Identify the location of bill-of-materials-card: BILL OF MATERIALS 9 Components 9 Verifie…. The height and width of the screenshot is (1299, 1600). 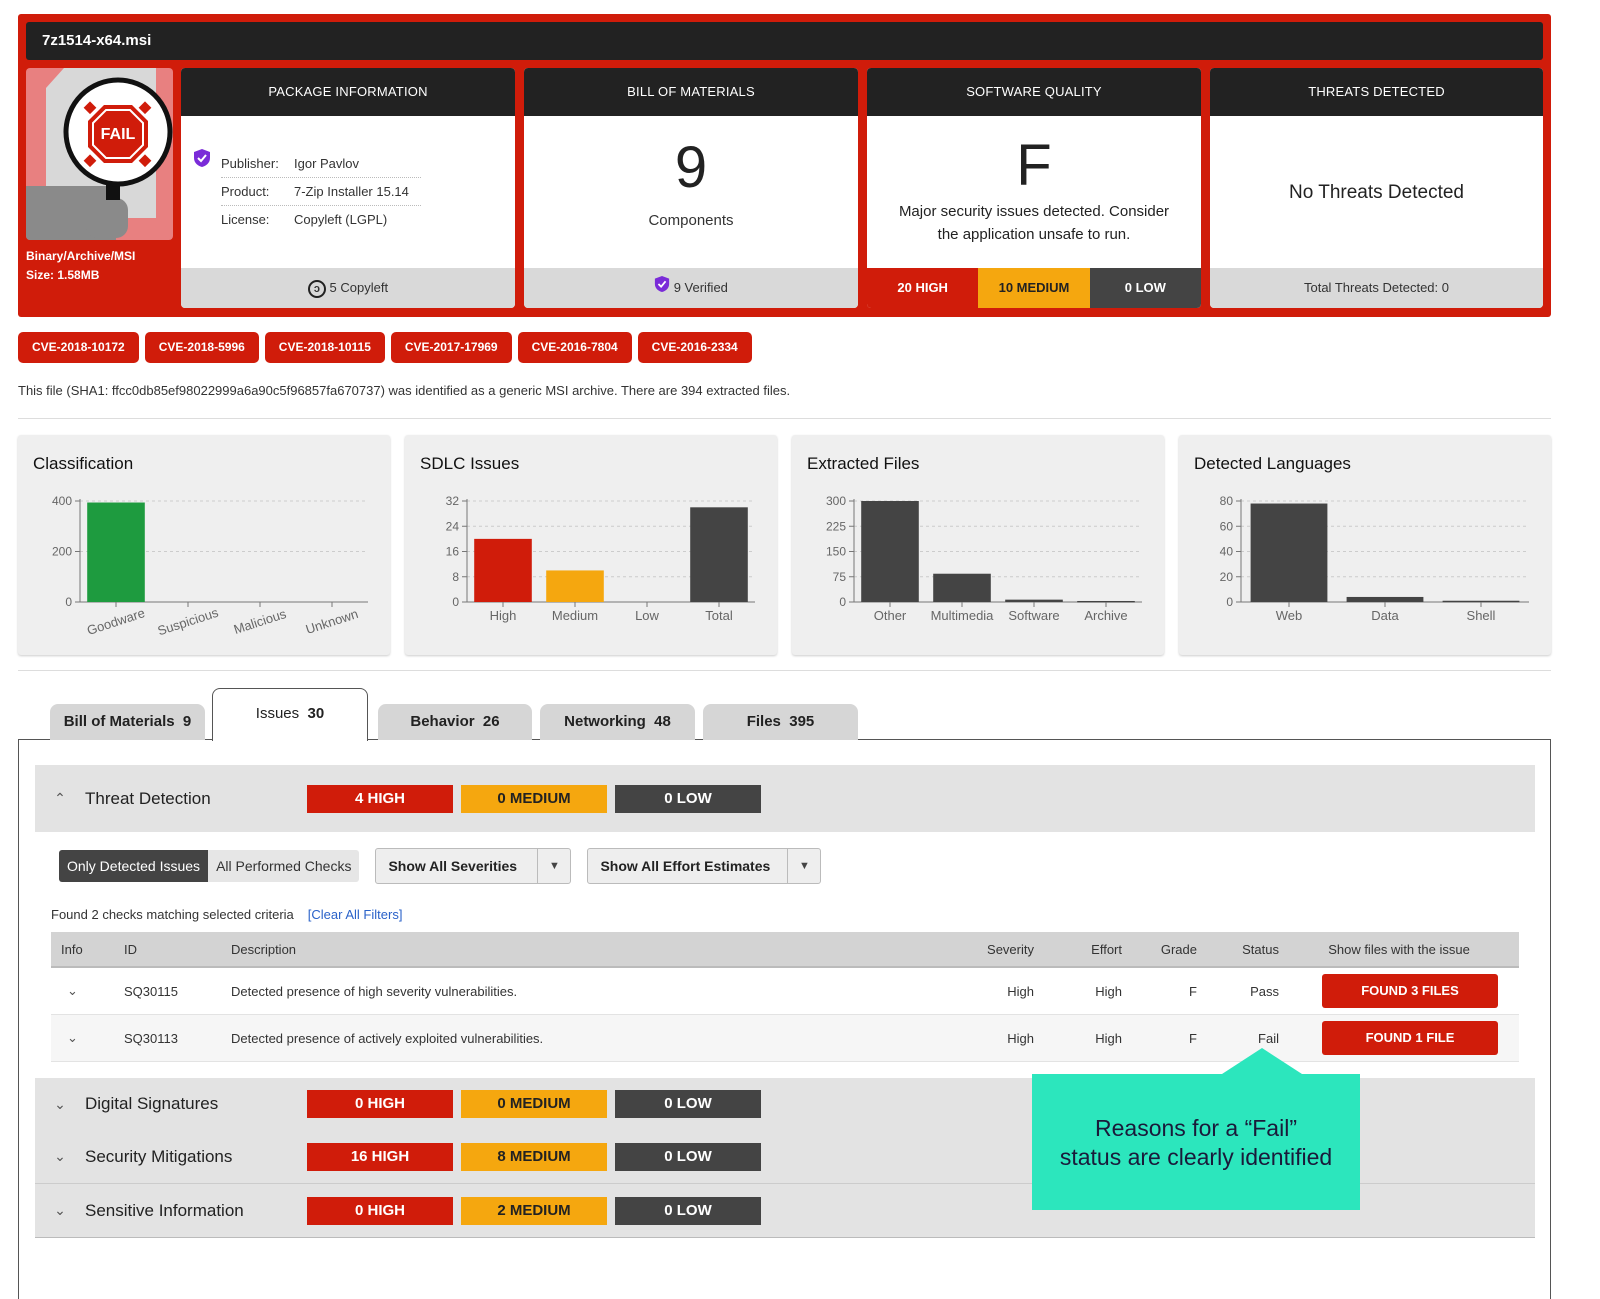
(691, 188).